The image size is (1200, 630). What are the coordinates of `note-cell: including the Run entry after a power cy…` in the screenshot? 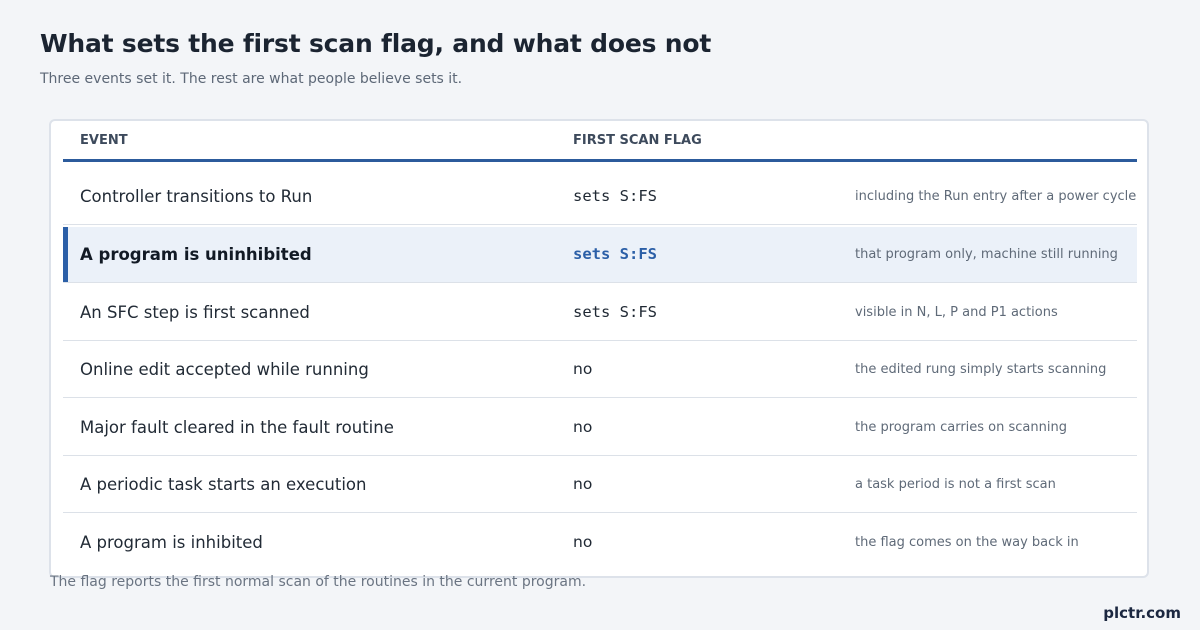 It's located at (996, 196).